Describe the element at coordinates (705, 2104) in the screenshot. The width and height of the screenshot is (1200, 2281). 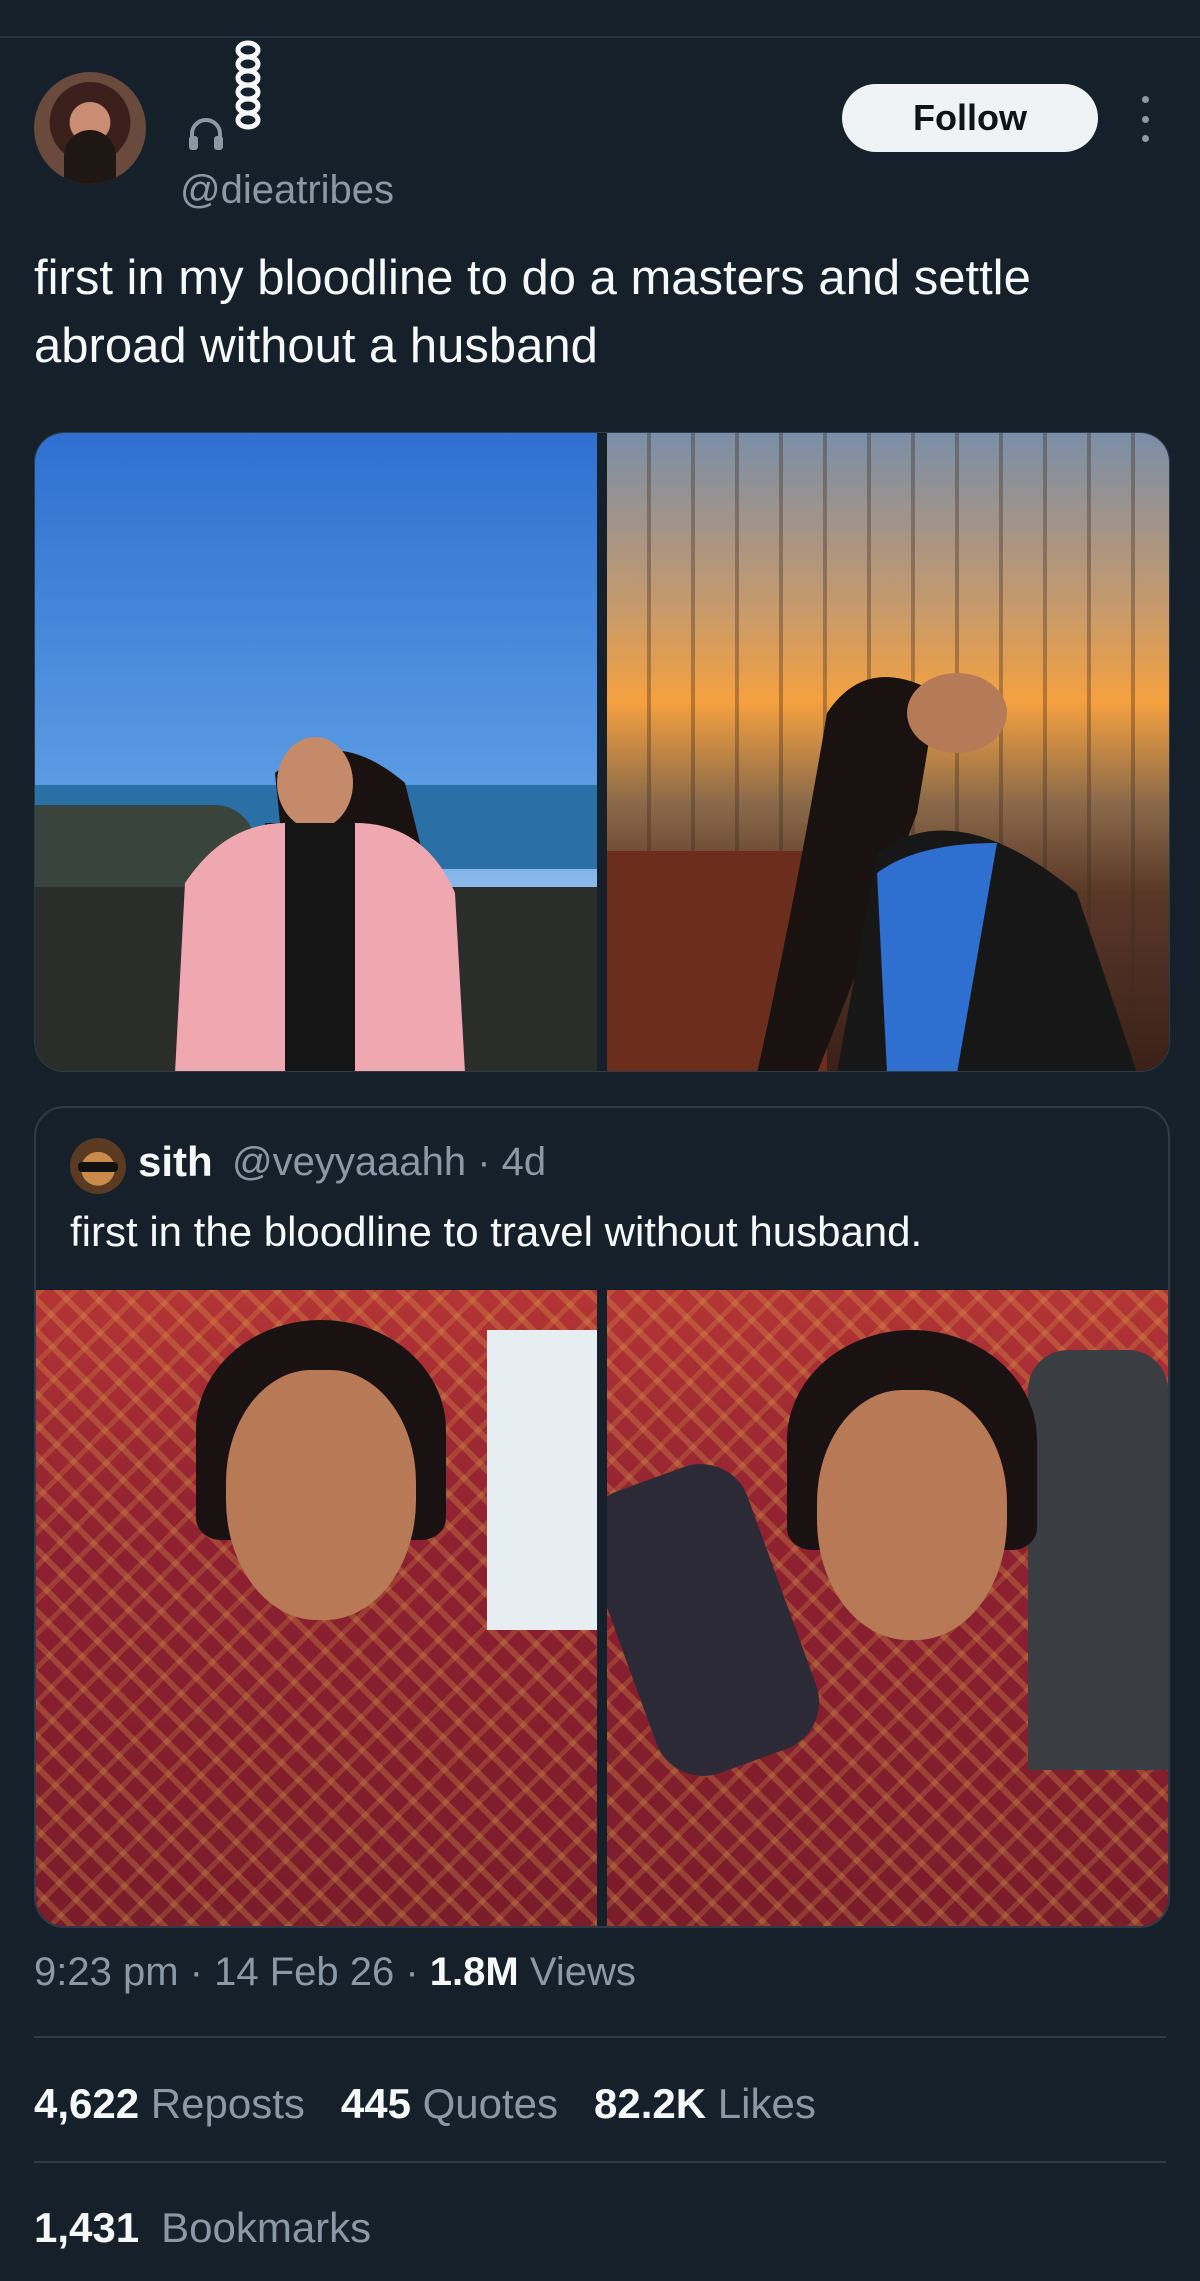
I see `likes-stat: 82.2K Likes` at that location.